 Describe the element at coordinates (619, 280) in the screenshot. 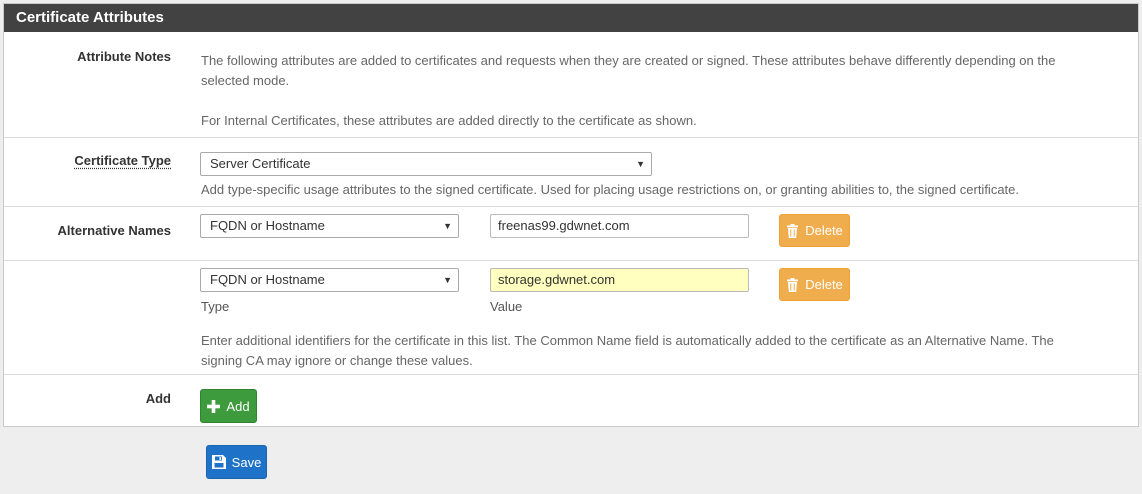

I see `alt-name-value-input-2: storage.gdwnet.com` at that location.